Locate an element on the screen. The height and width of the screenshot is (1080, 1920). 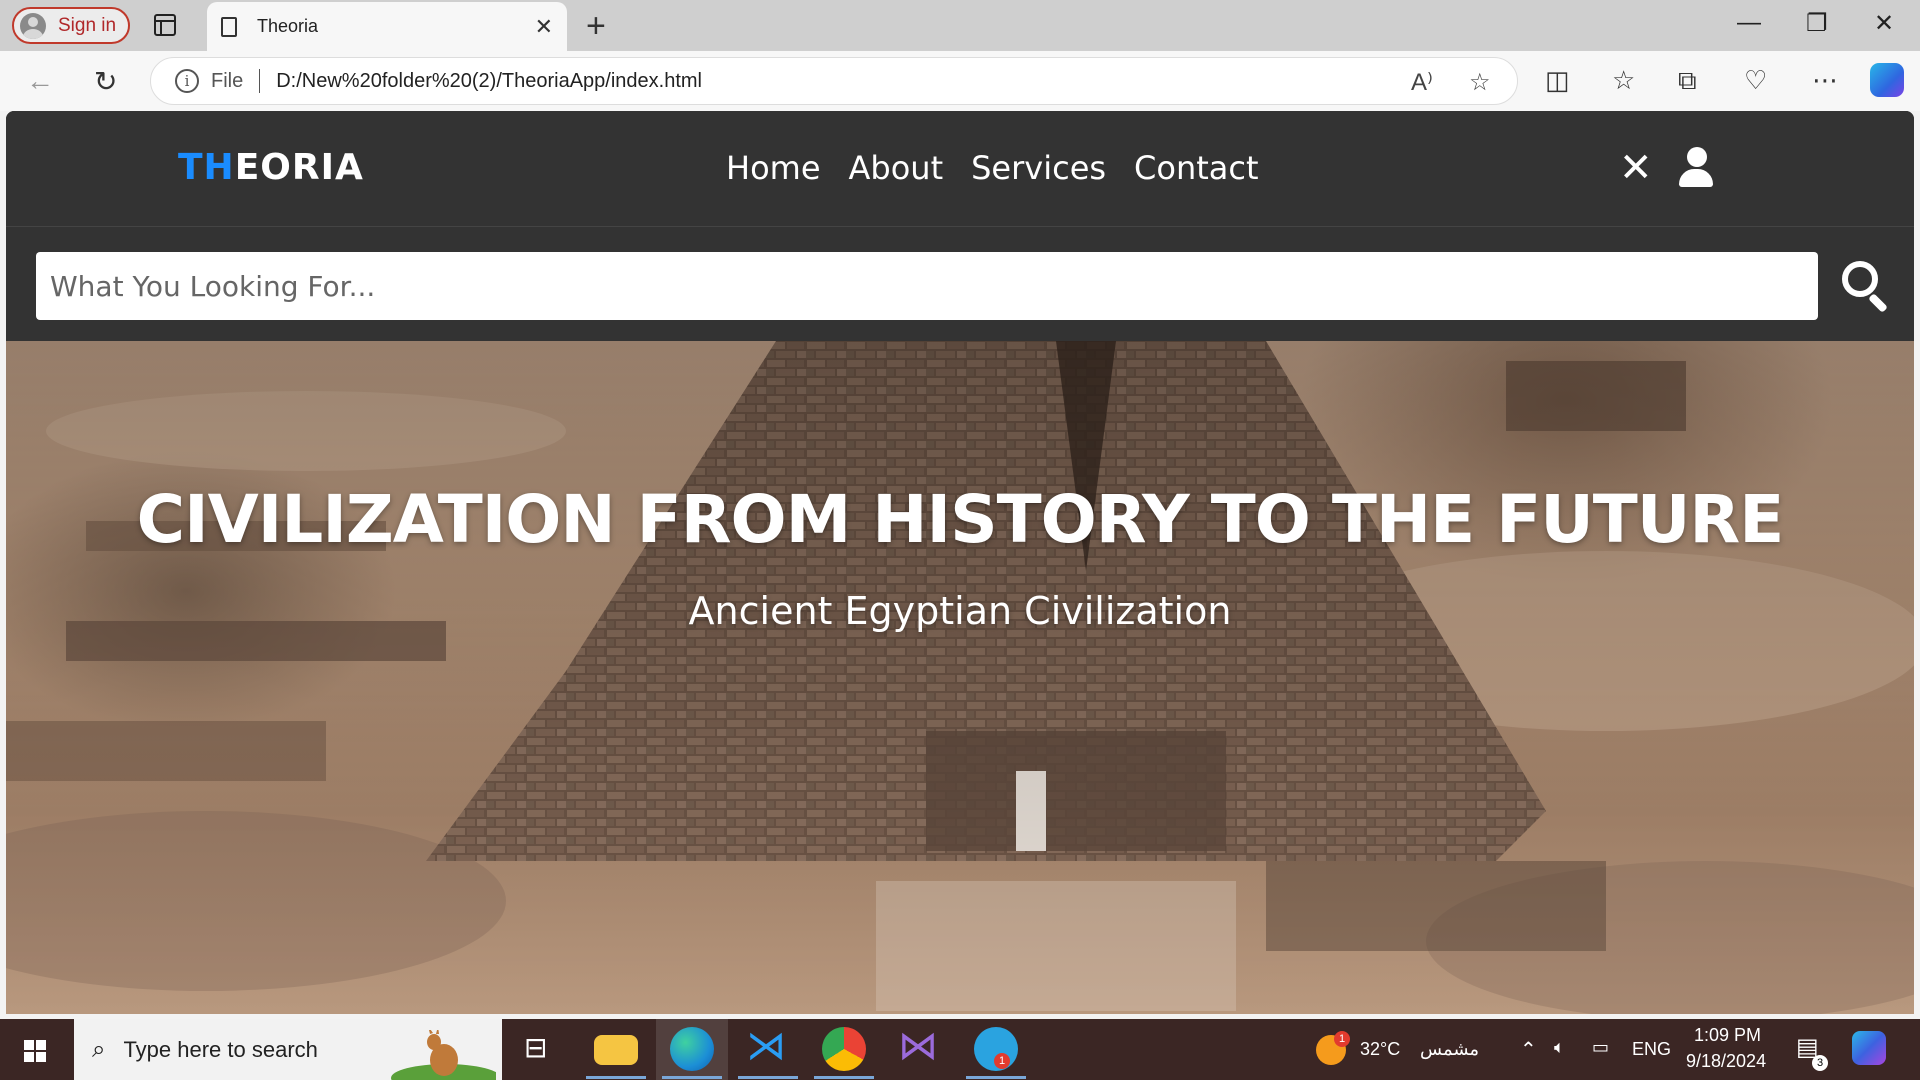
clock-time: 1:09 PM is located at coordinates (1727, 1035).